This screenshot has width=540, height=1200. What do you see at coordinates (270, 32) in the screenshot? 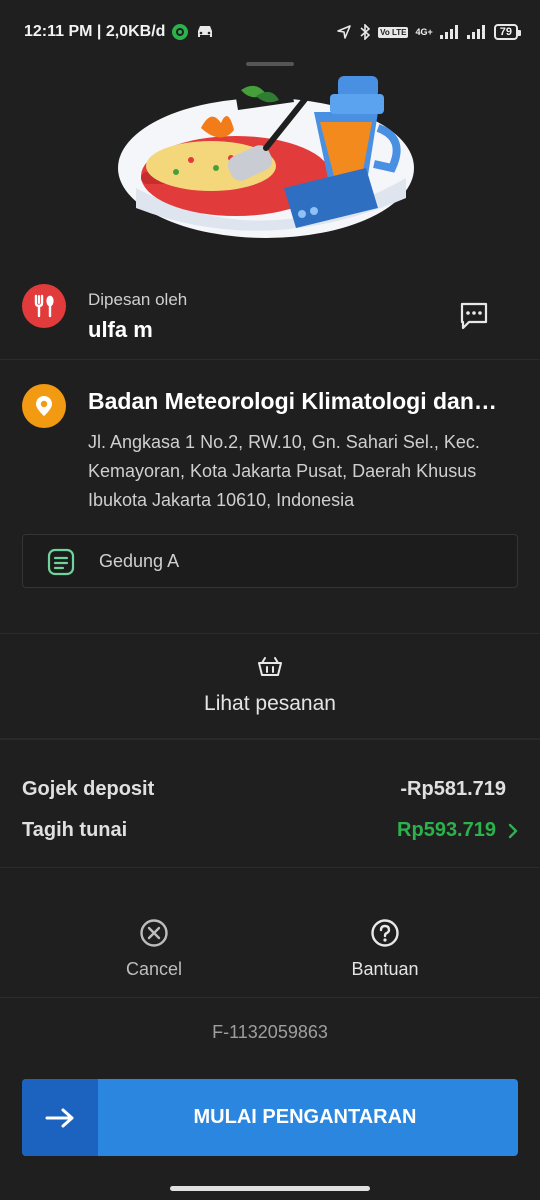
I see `status-bar: 12:11 PM | 2,0KB/d Vo LTE 4G+ 79` at bounding box center [270, 32].